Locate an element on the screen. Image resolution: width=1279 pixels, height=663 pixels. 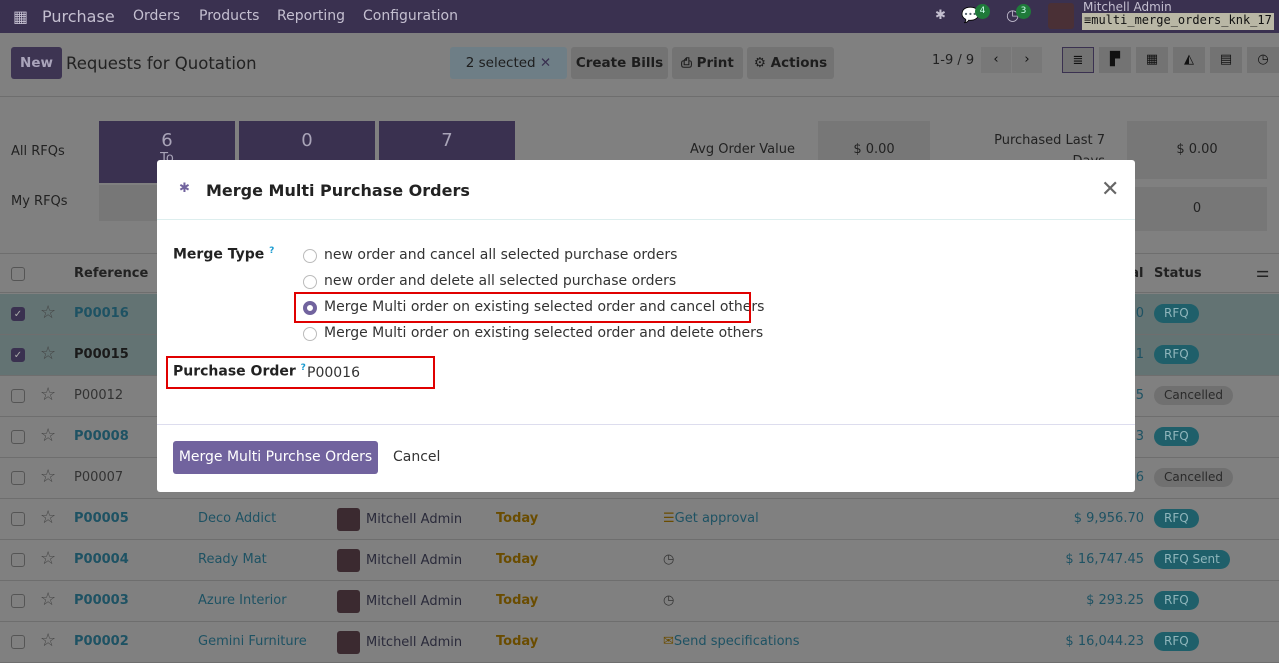
optional-columns-icon: ⚌ is located at coordinates (1262, 272).